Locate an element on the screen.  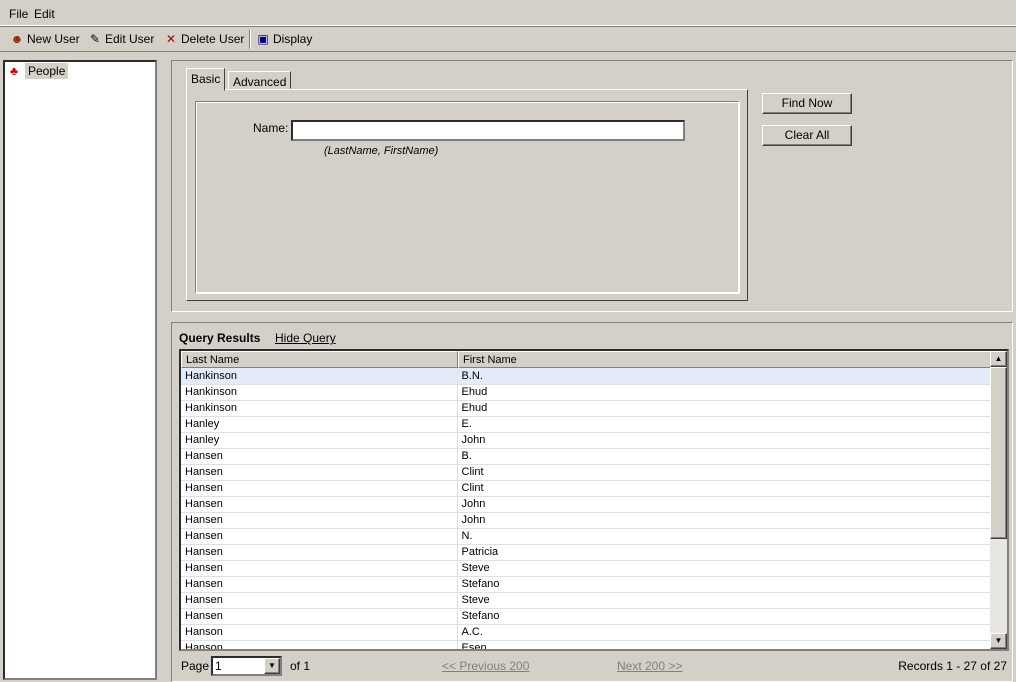
tree-item-people: ♣ People is located at coordinates (38, 71).